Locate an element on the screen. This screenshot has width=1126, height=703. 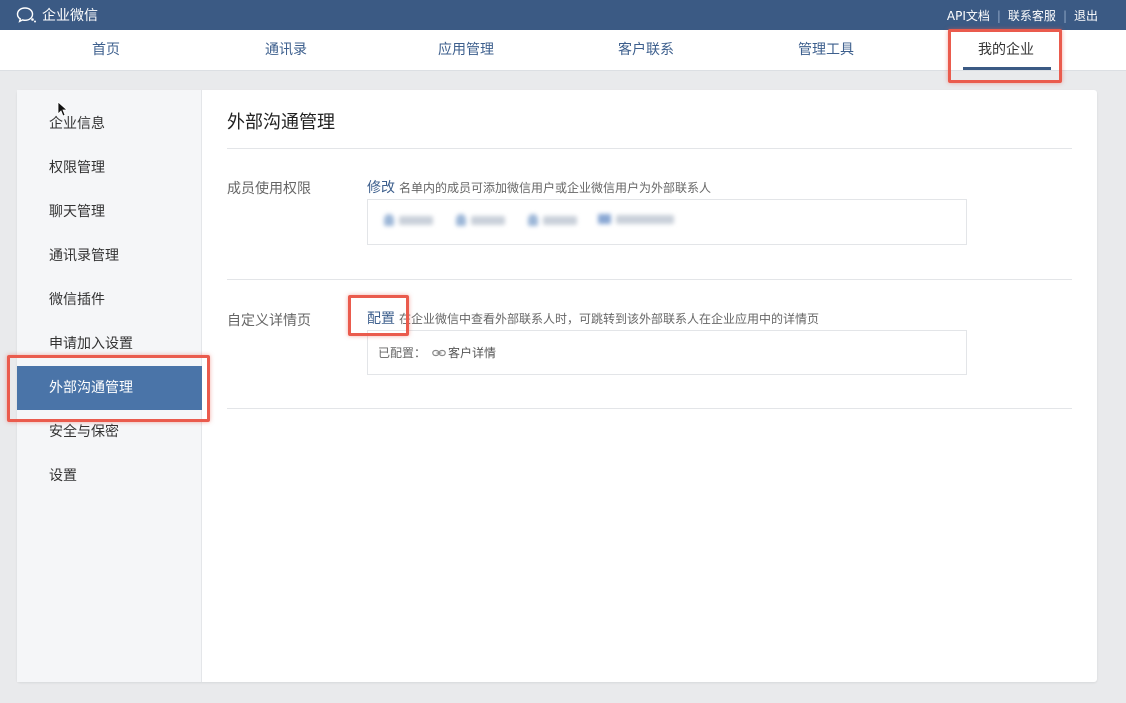
logout-link: 退出 is located at coordinates (1086, 15).